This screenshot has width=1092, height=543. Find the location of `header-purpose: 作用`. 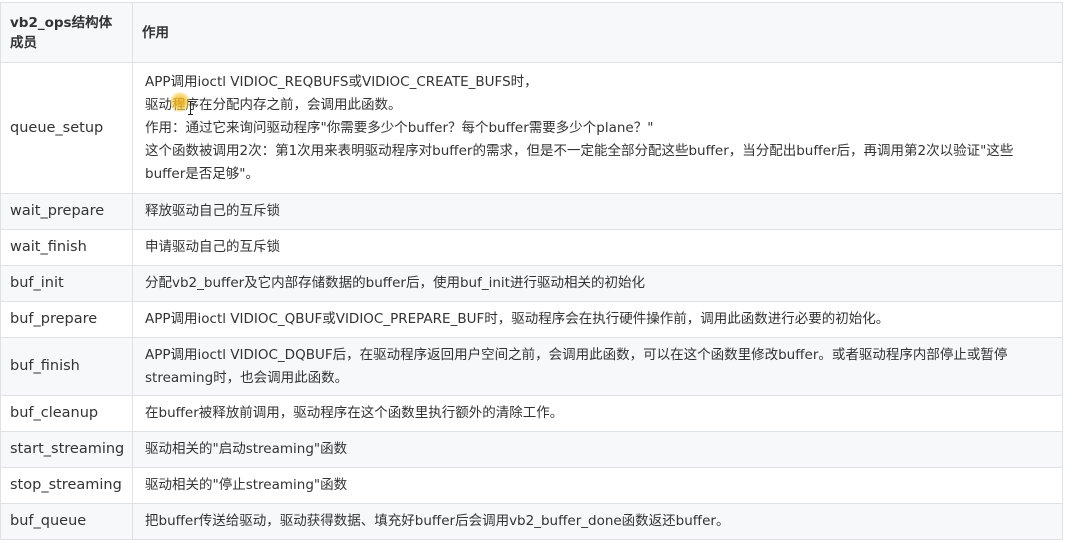

header-purpose: 作用 is located at coordinates (597, 32).